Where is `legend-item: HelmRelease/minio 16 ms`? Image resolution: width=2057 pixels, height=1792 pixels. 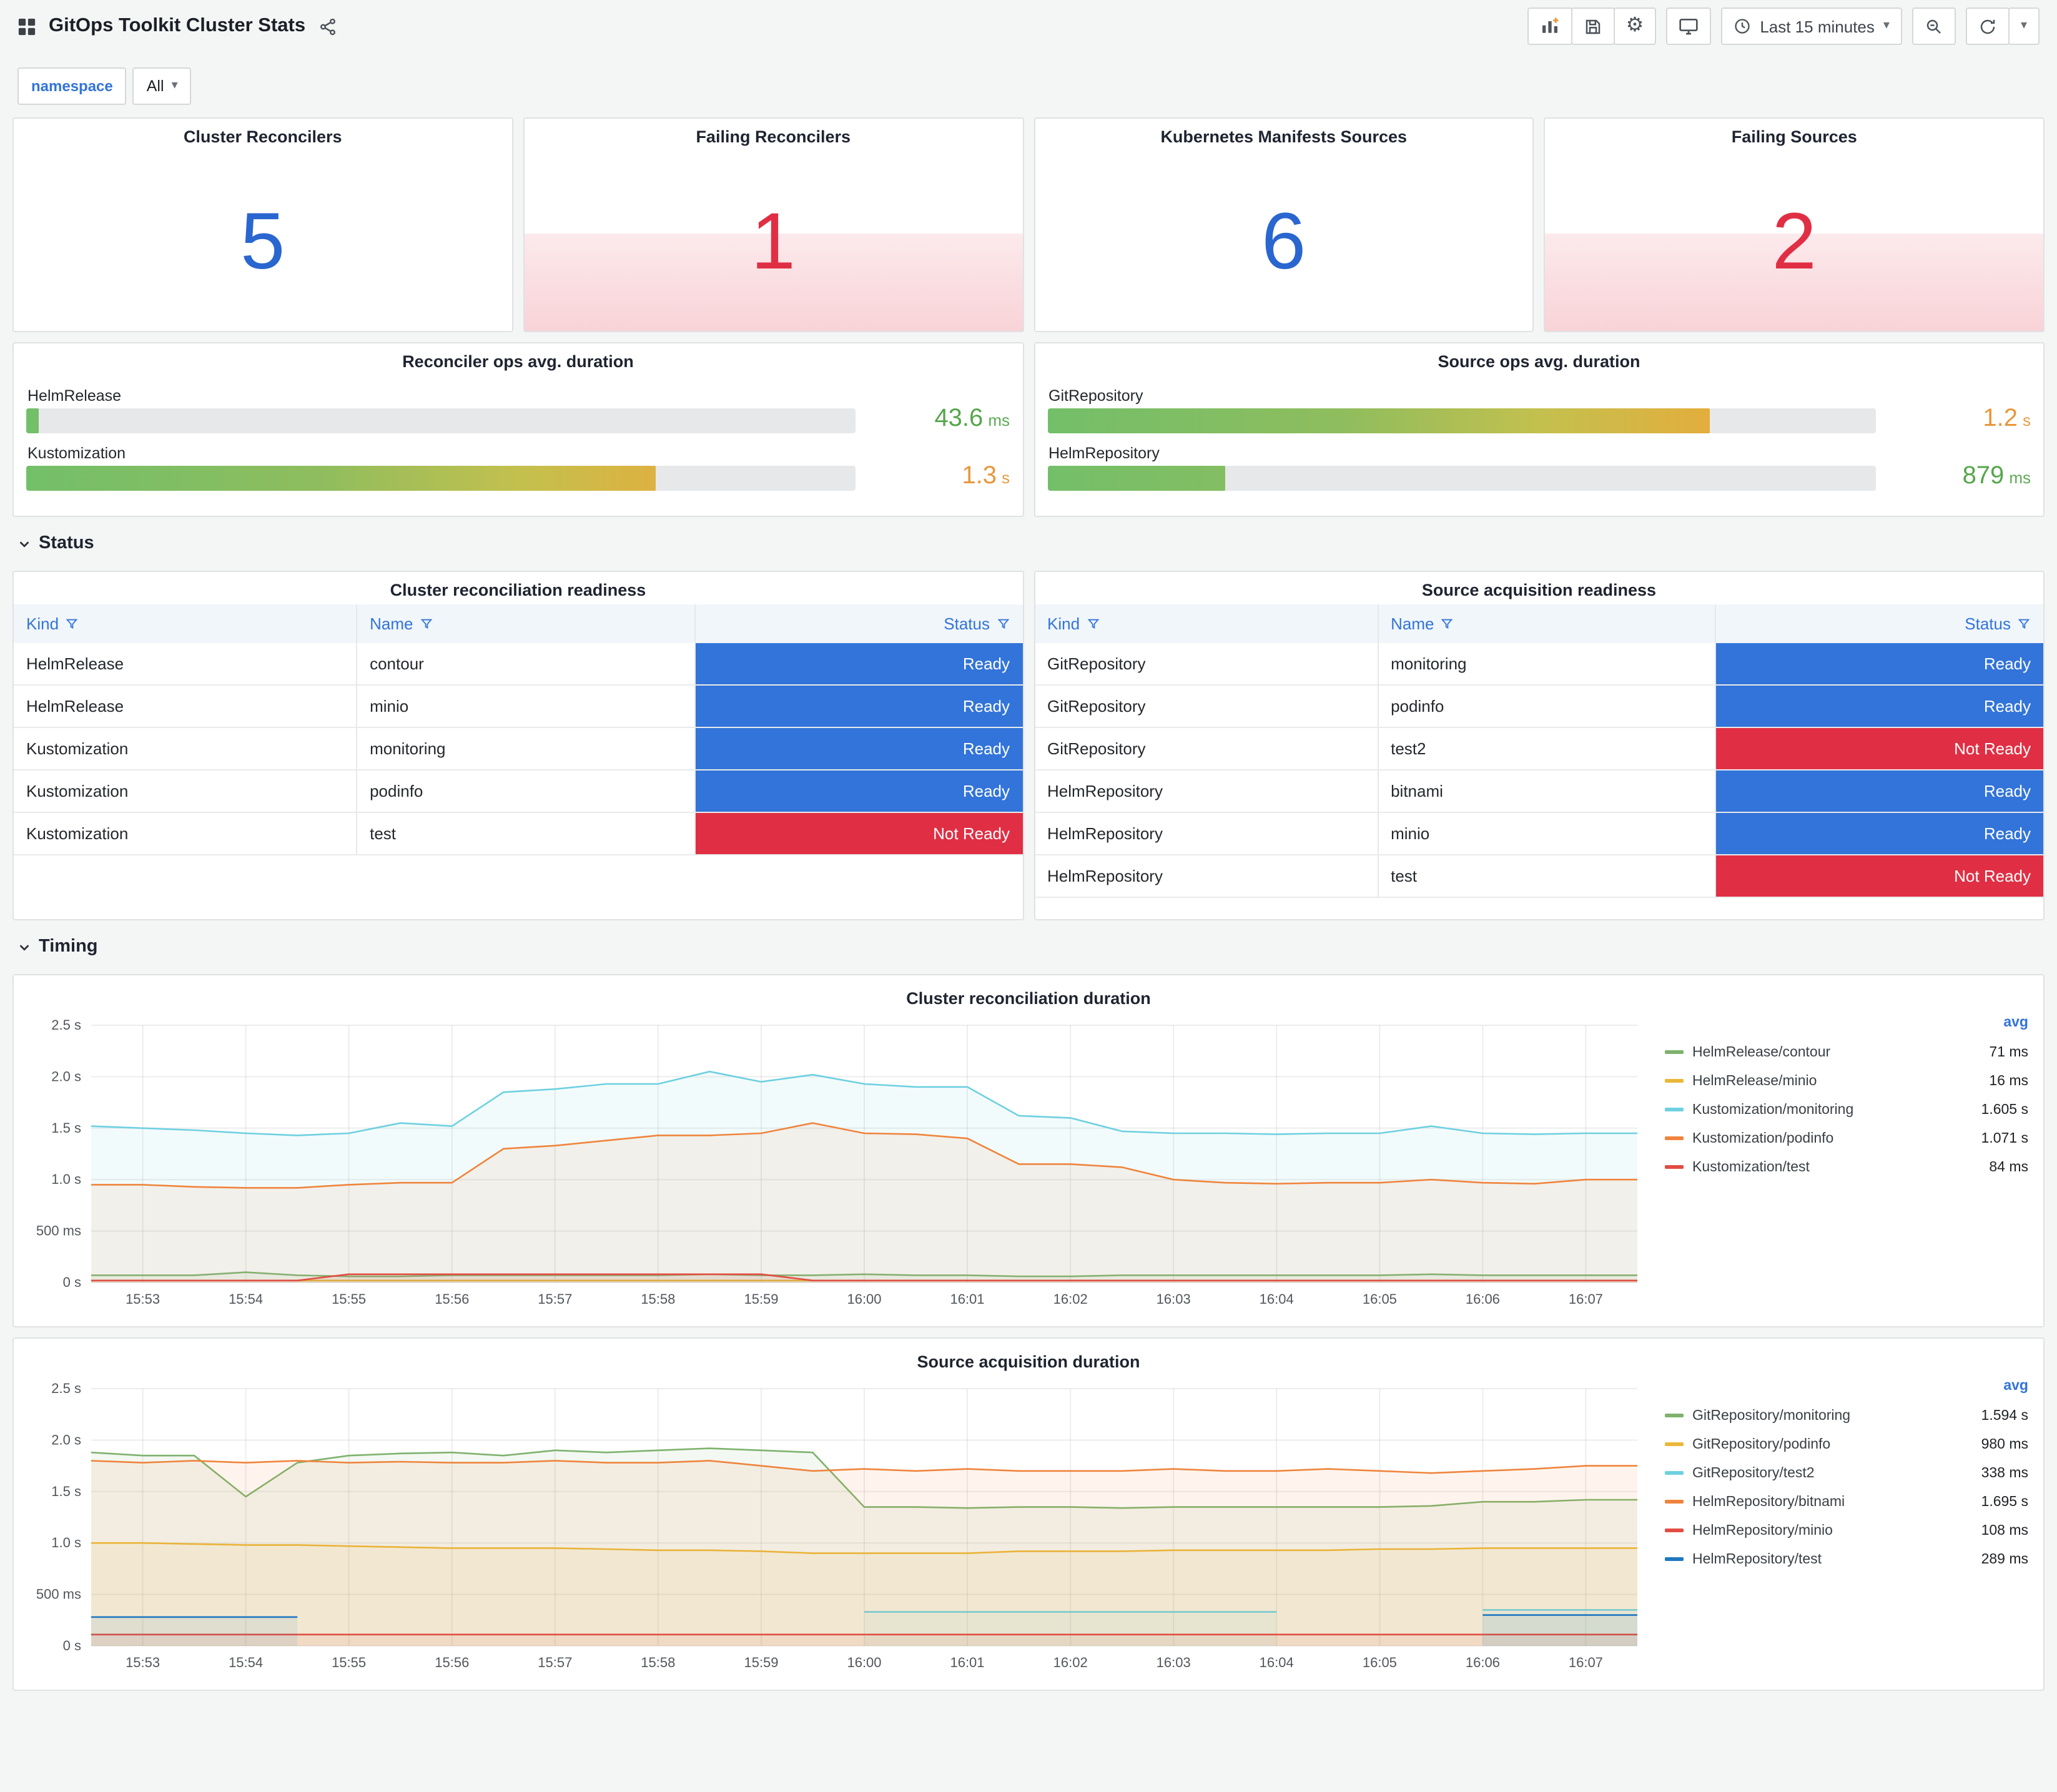
legend-item: HelmRelease/minio 16 ms is located at coordinates (1848, 1080).